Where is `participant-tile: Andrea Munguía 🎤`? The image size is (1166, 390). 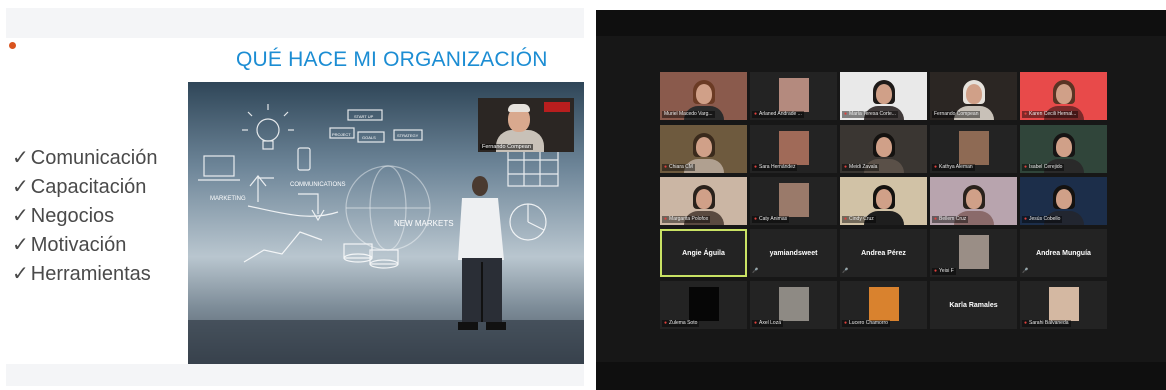 participant-tile: Andrea Munguía 🎤 is located at coordinates (1063, 253).